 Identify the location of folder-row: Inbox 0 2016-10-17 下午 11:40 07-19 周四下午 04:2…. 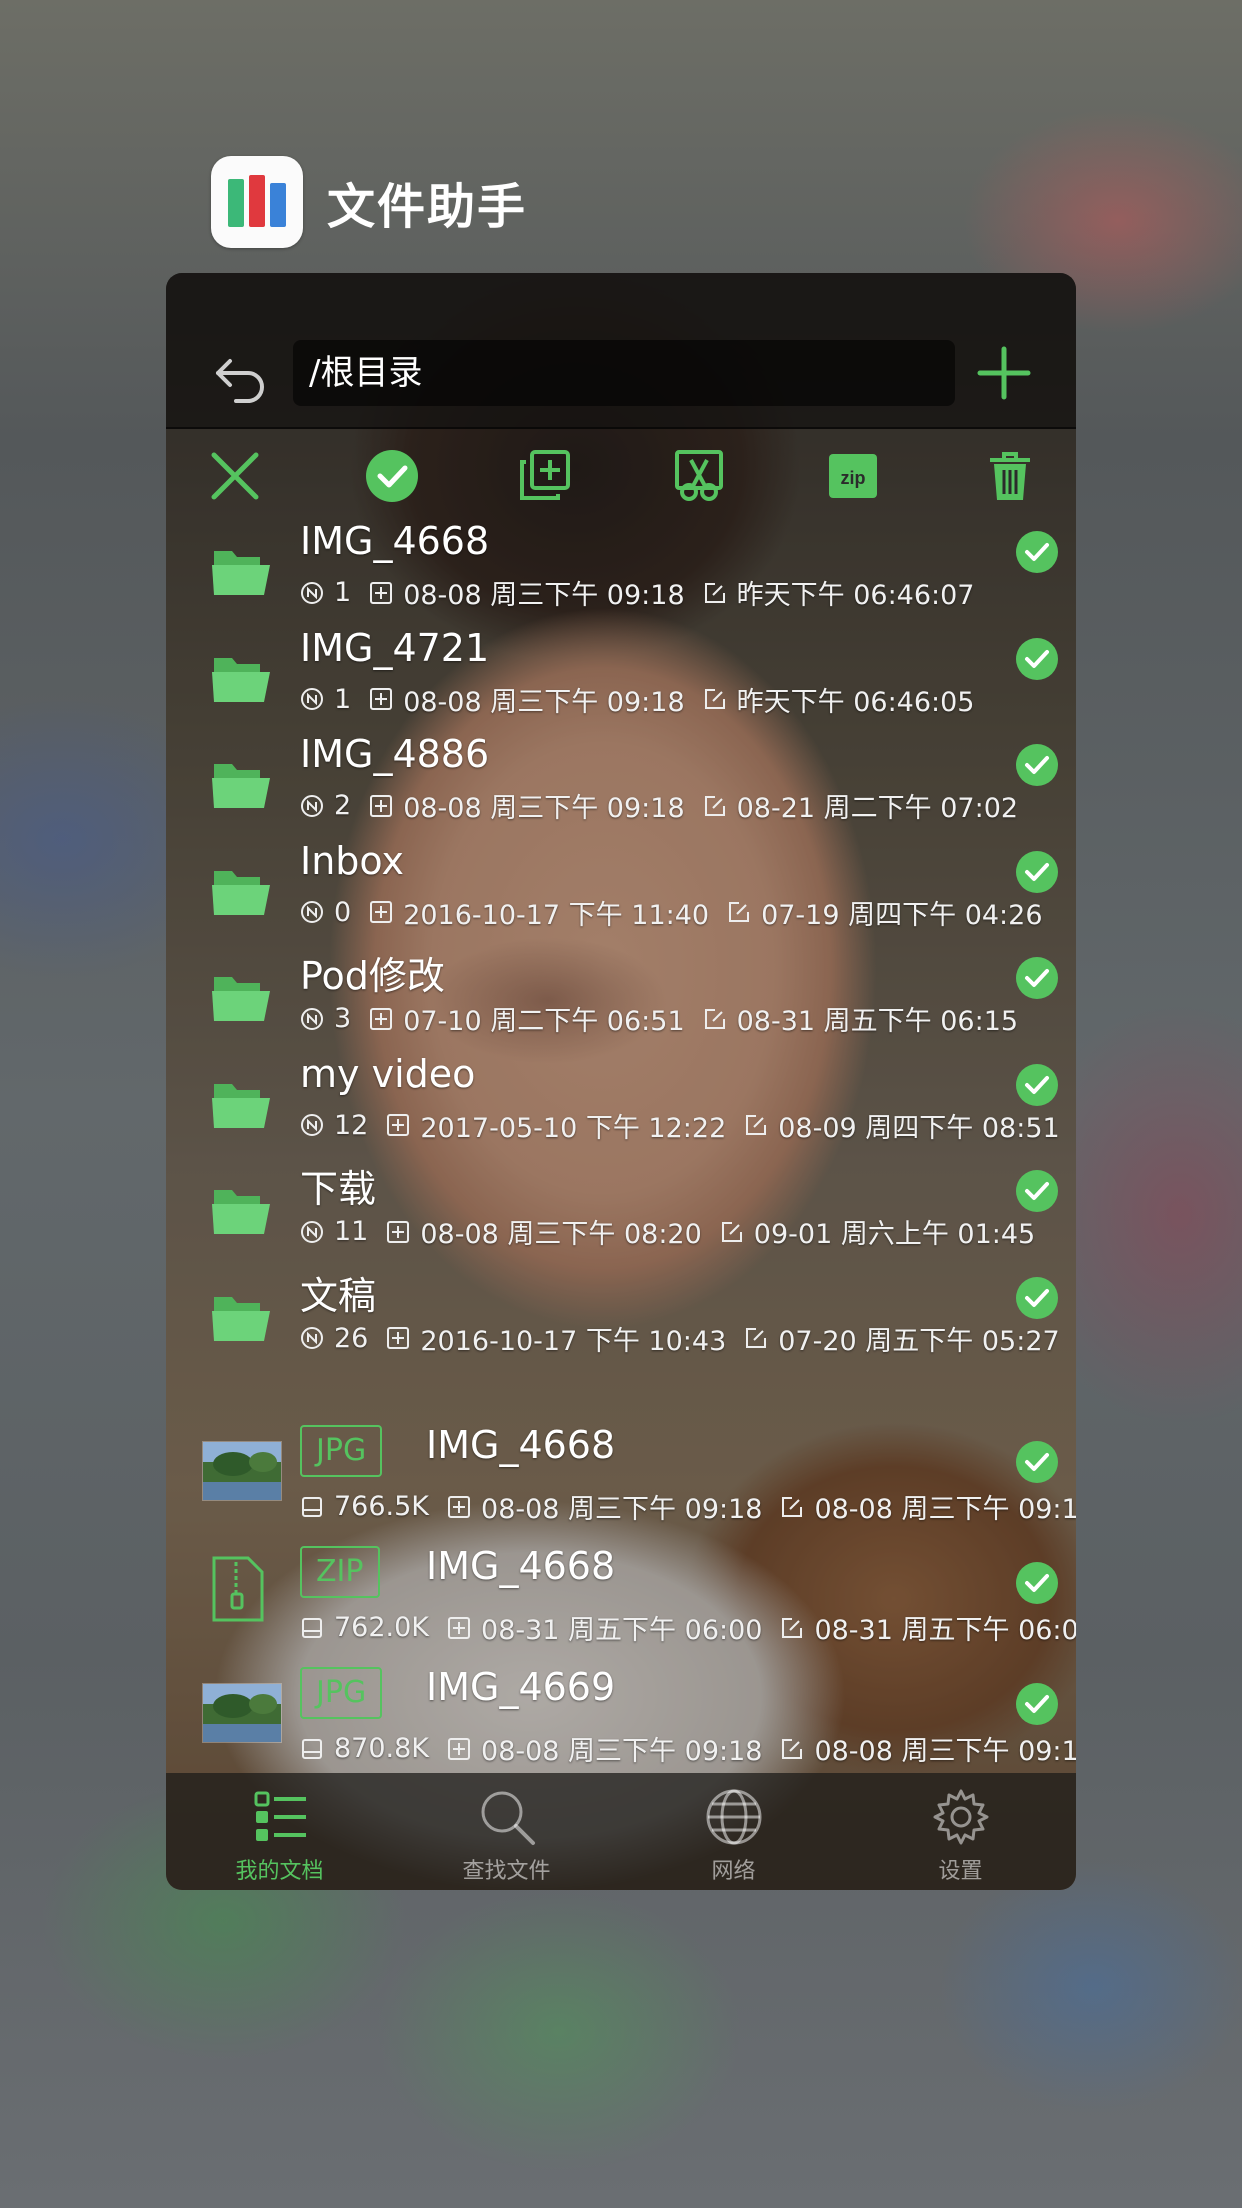
(621, 894).